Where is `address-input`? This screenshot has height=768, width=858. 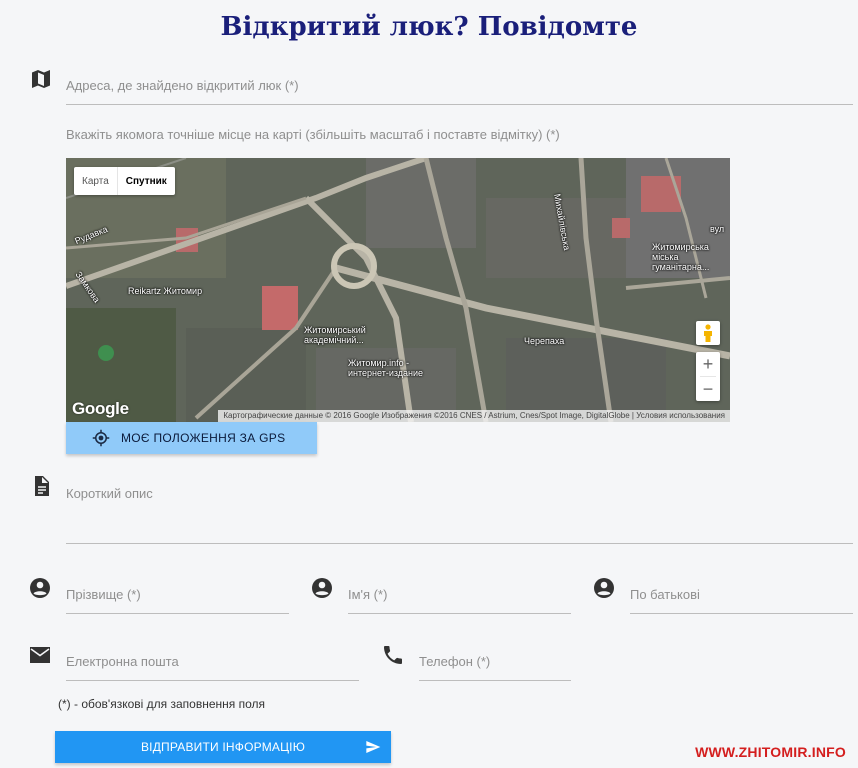
address-input is located at coordinates (459, 85).